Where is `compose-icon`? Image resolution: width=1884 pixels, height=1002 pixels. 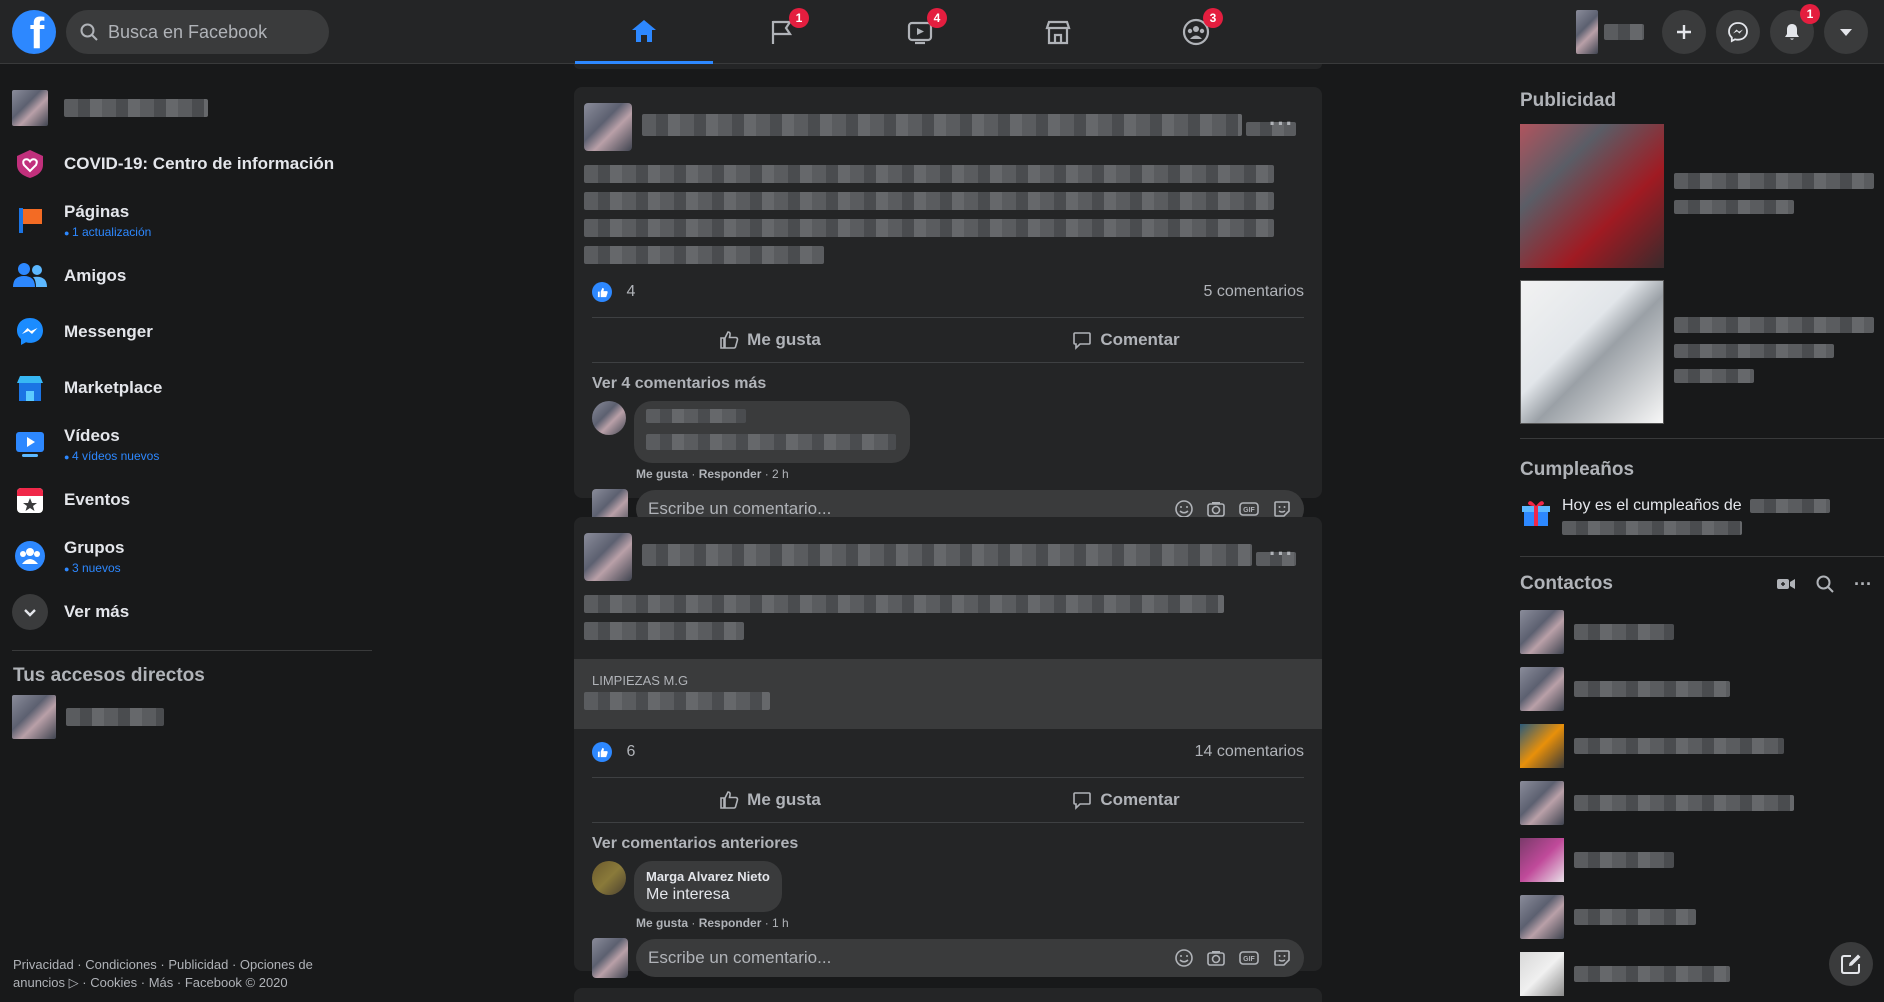
compose-icon is located at coordinates (1851, 964).